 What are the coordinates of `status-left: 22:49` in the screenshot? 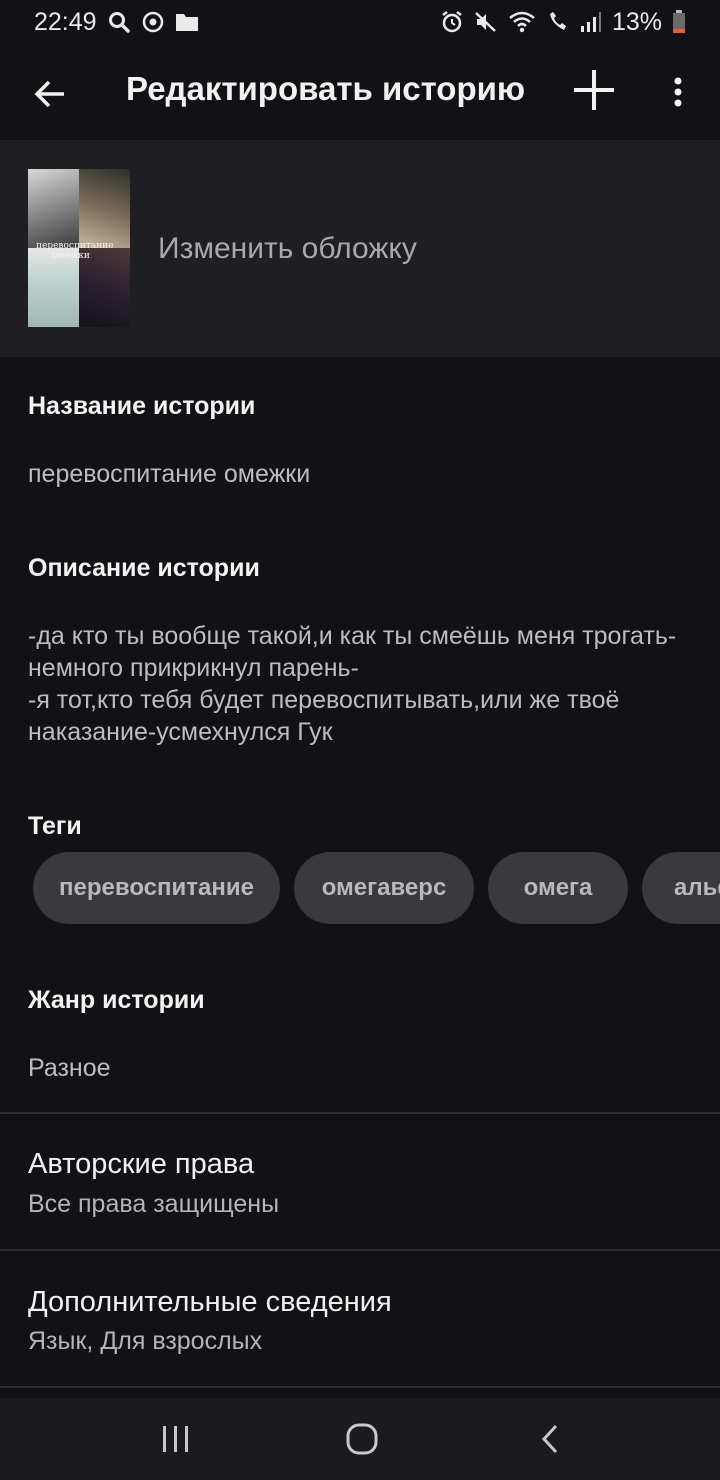 It's located at (116, 22).